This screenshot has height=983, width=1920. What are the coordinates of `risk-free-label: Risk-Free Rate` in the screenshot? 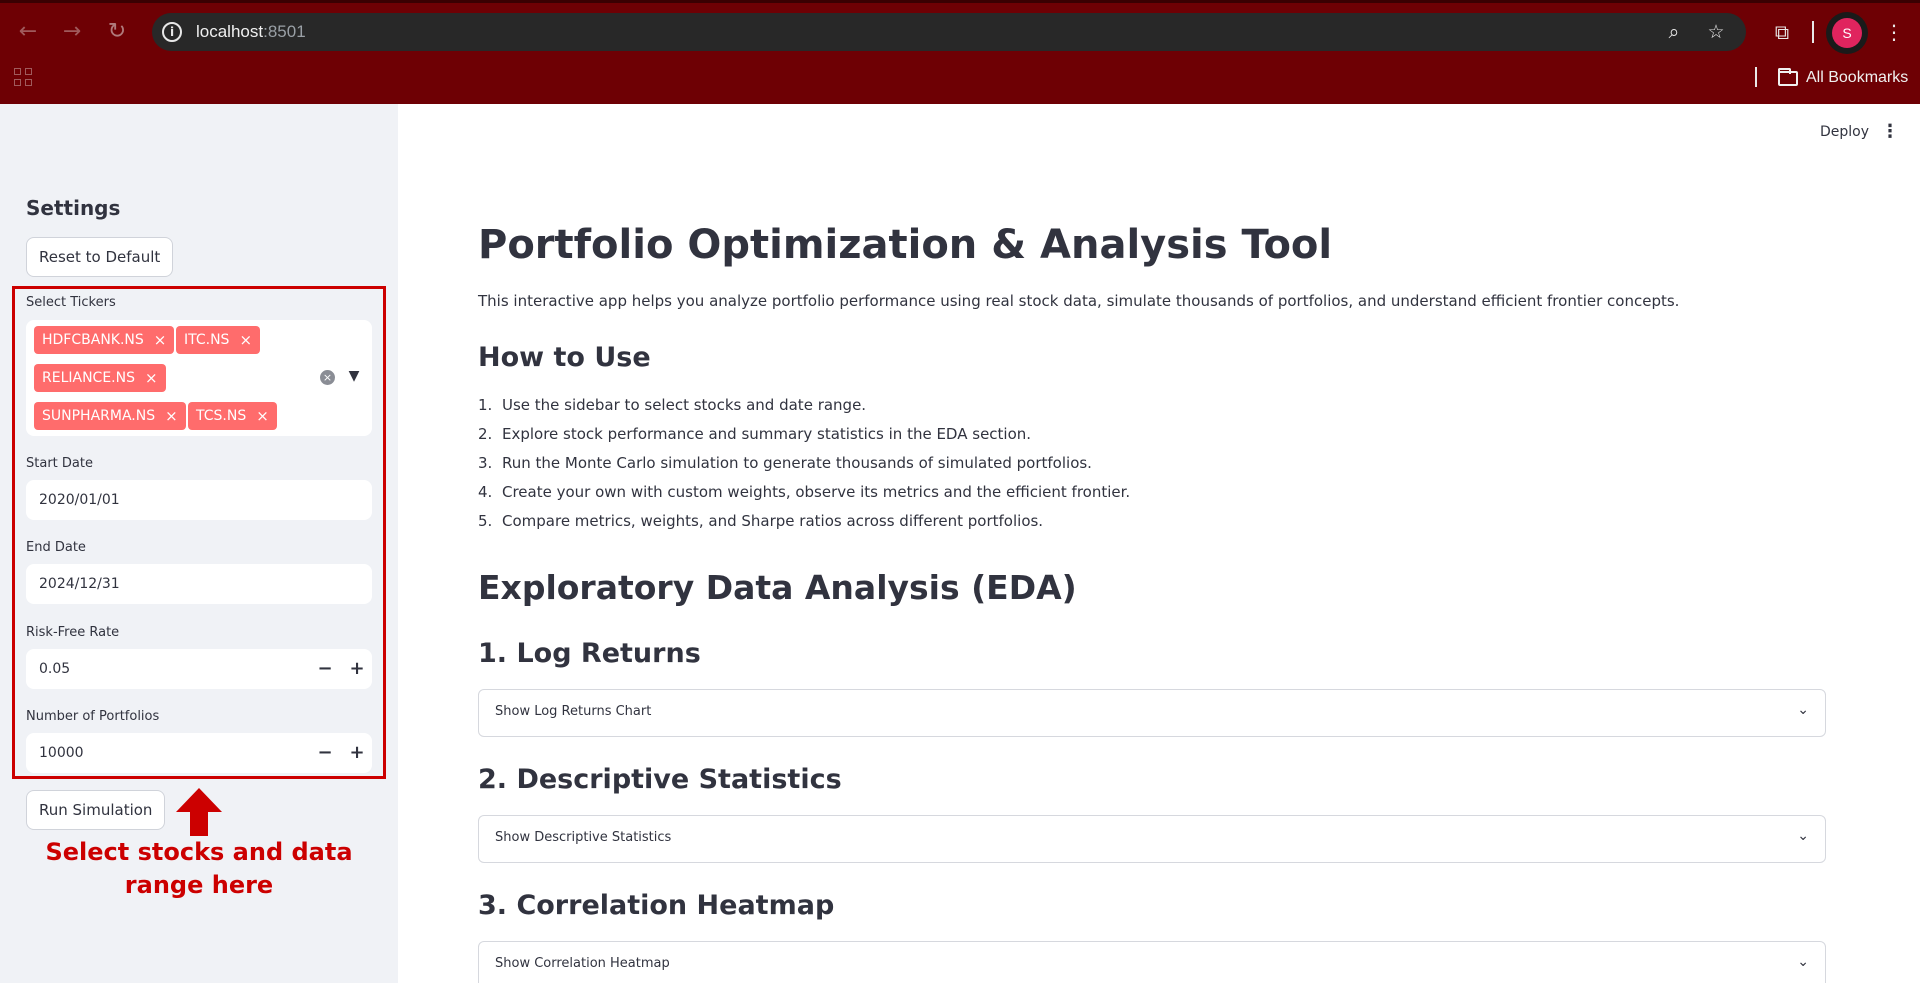 It's located at (73, 632).